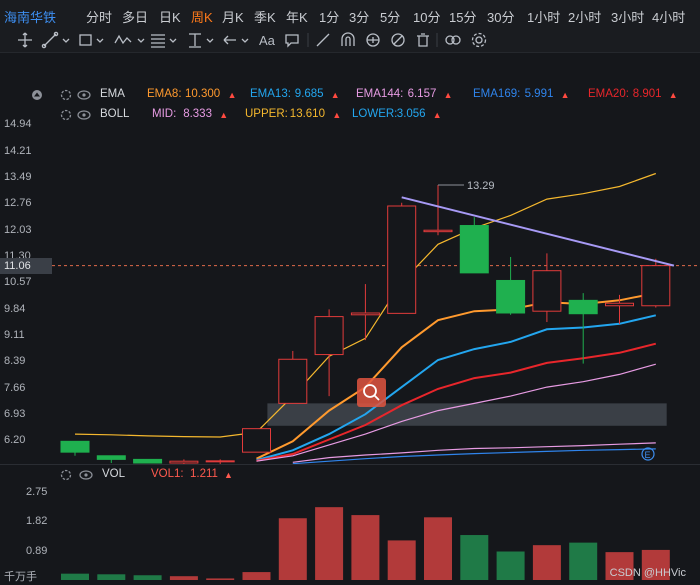 This screenshot has width=700, height=585. I want to click on comment-icon, so click(292, 41).